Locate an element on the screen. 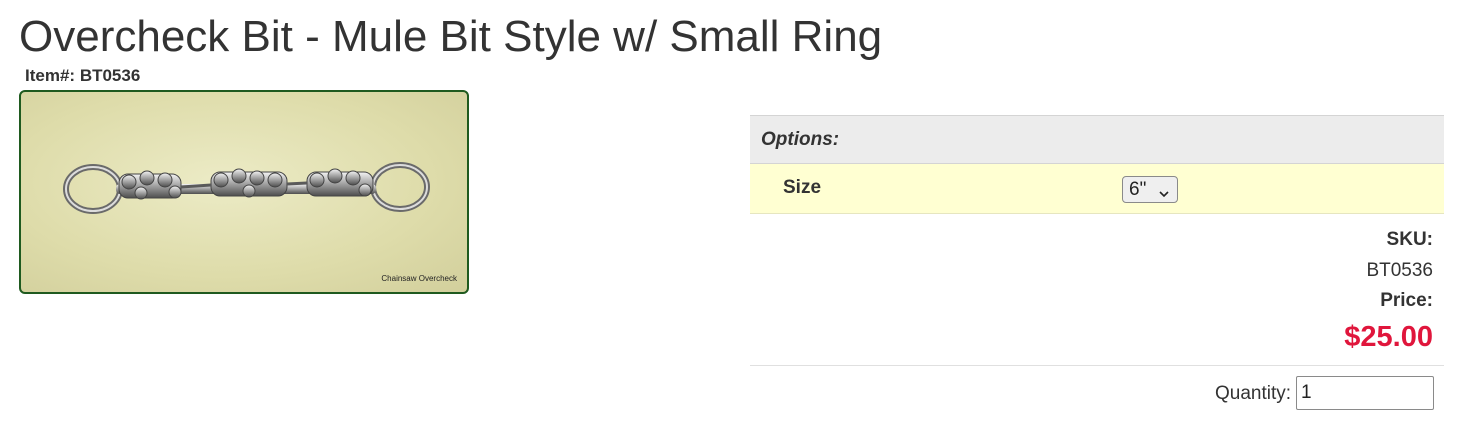 This screenshot has width=1462, height=431. options-header: Options: is located at coordinates (1097, 139).